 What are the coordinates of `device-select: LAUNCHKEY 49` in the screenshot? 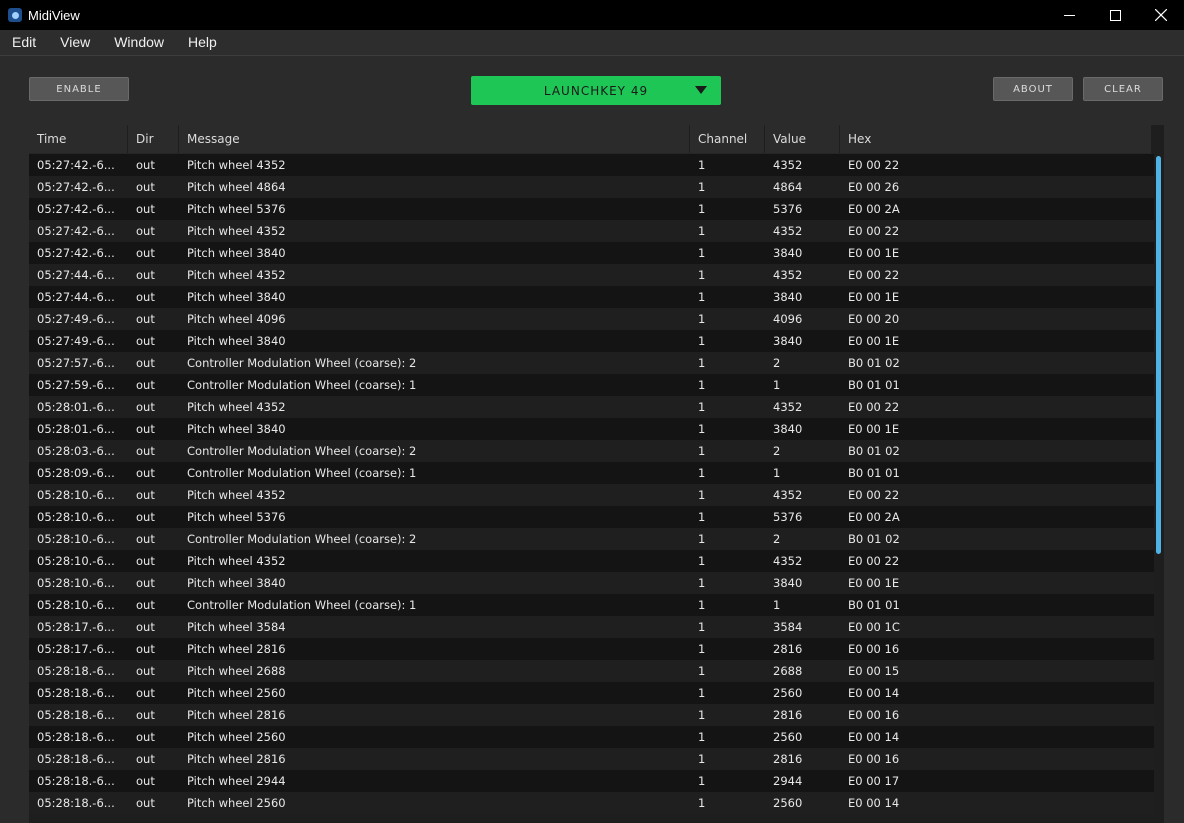 It's located at (596, 90).